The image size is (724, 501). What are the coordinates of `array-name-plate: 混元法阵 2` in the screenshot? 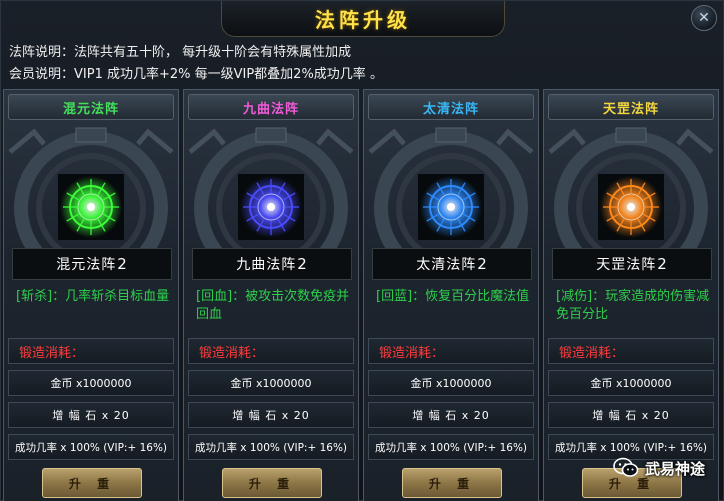 It's located at (92, 264).